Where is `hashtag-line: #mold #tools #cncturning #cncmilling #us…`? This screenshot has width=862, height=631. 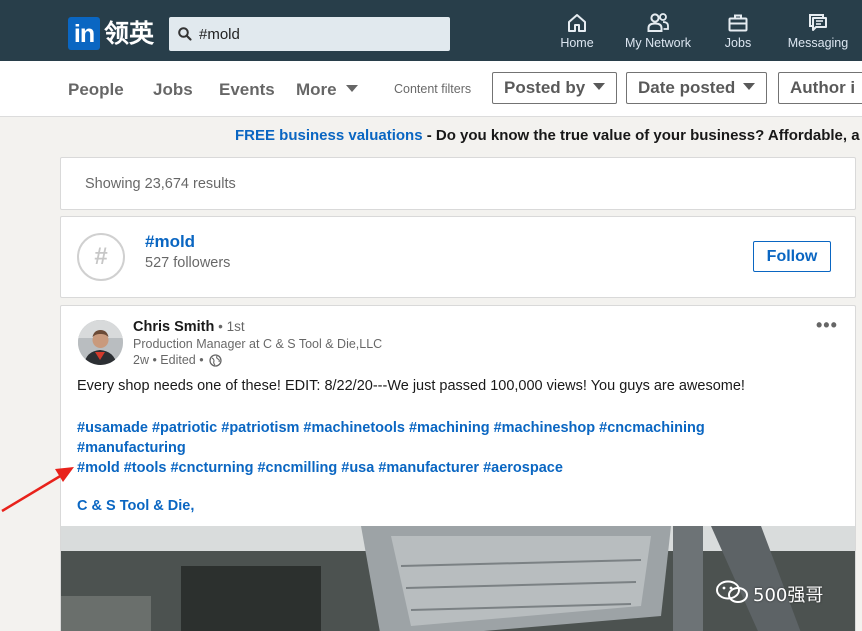 hashtag-line: #mold #tools #cncturning #cncmilling #us… is located at coordinates (417, 468).